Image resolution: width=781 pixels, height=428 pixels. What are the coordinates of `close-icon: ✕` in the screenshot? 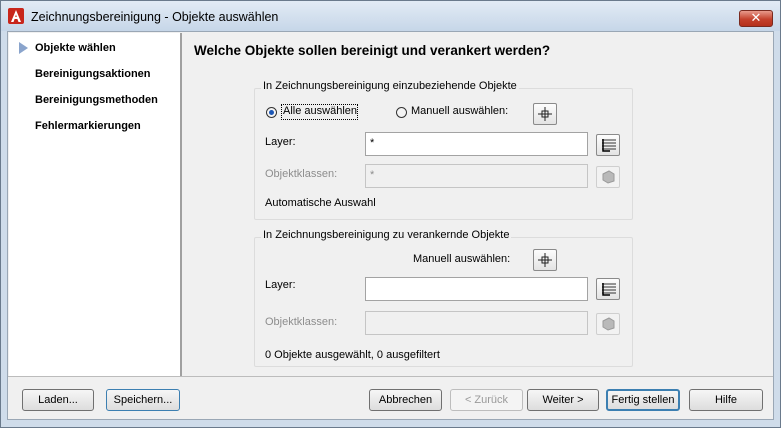 It's located at (756, 18).